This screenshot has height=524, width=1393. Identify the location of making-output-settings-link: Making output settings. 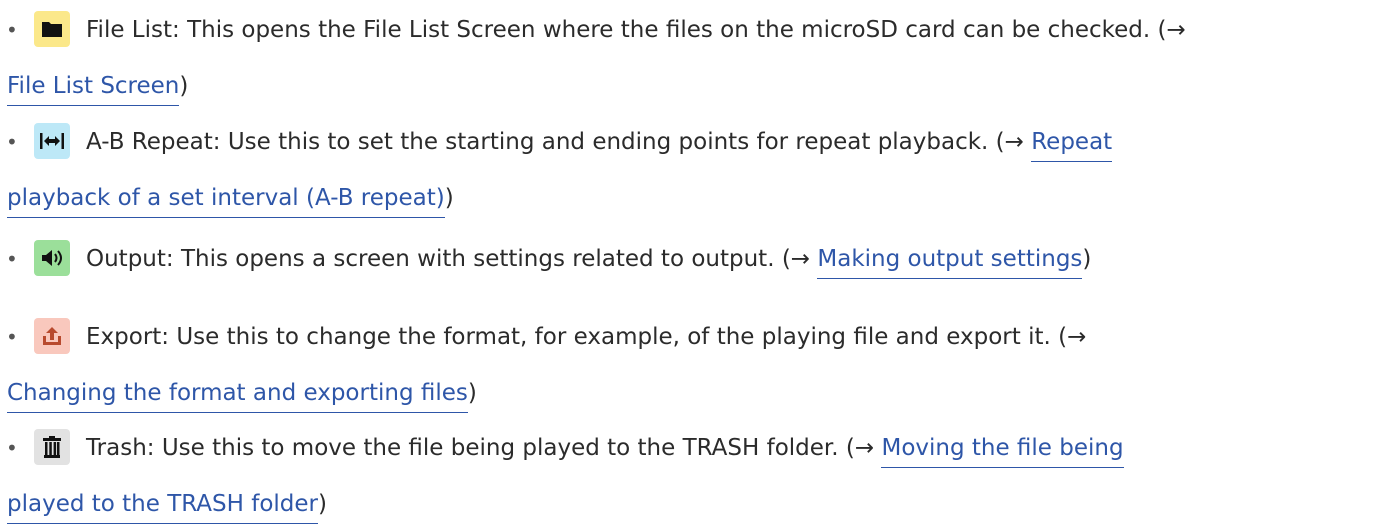
(950, 262).